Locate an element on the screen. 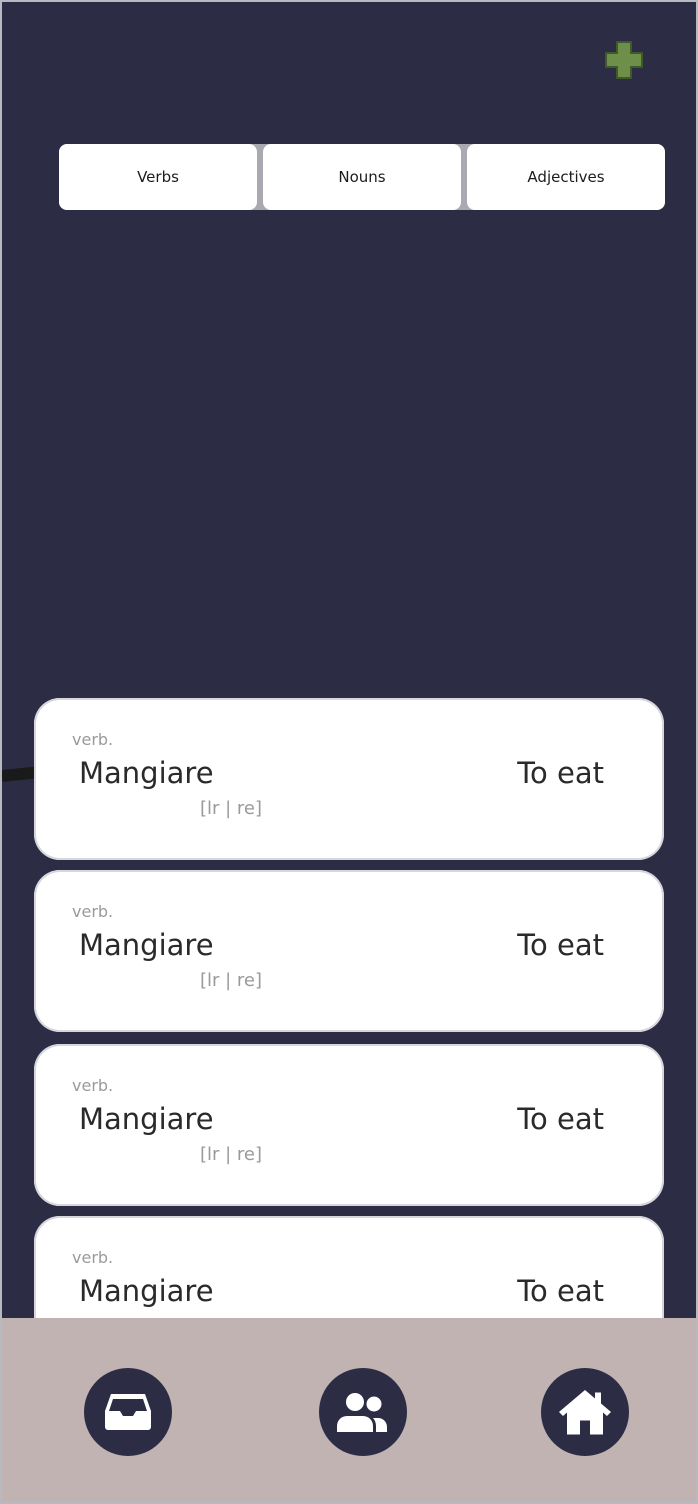 The width and height of the screenshot is (698, 1504). users-icon is located at coordinates (362, 1412).